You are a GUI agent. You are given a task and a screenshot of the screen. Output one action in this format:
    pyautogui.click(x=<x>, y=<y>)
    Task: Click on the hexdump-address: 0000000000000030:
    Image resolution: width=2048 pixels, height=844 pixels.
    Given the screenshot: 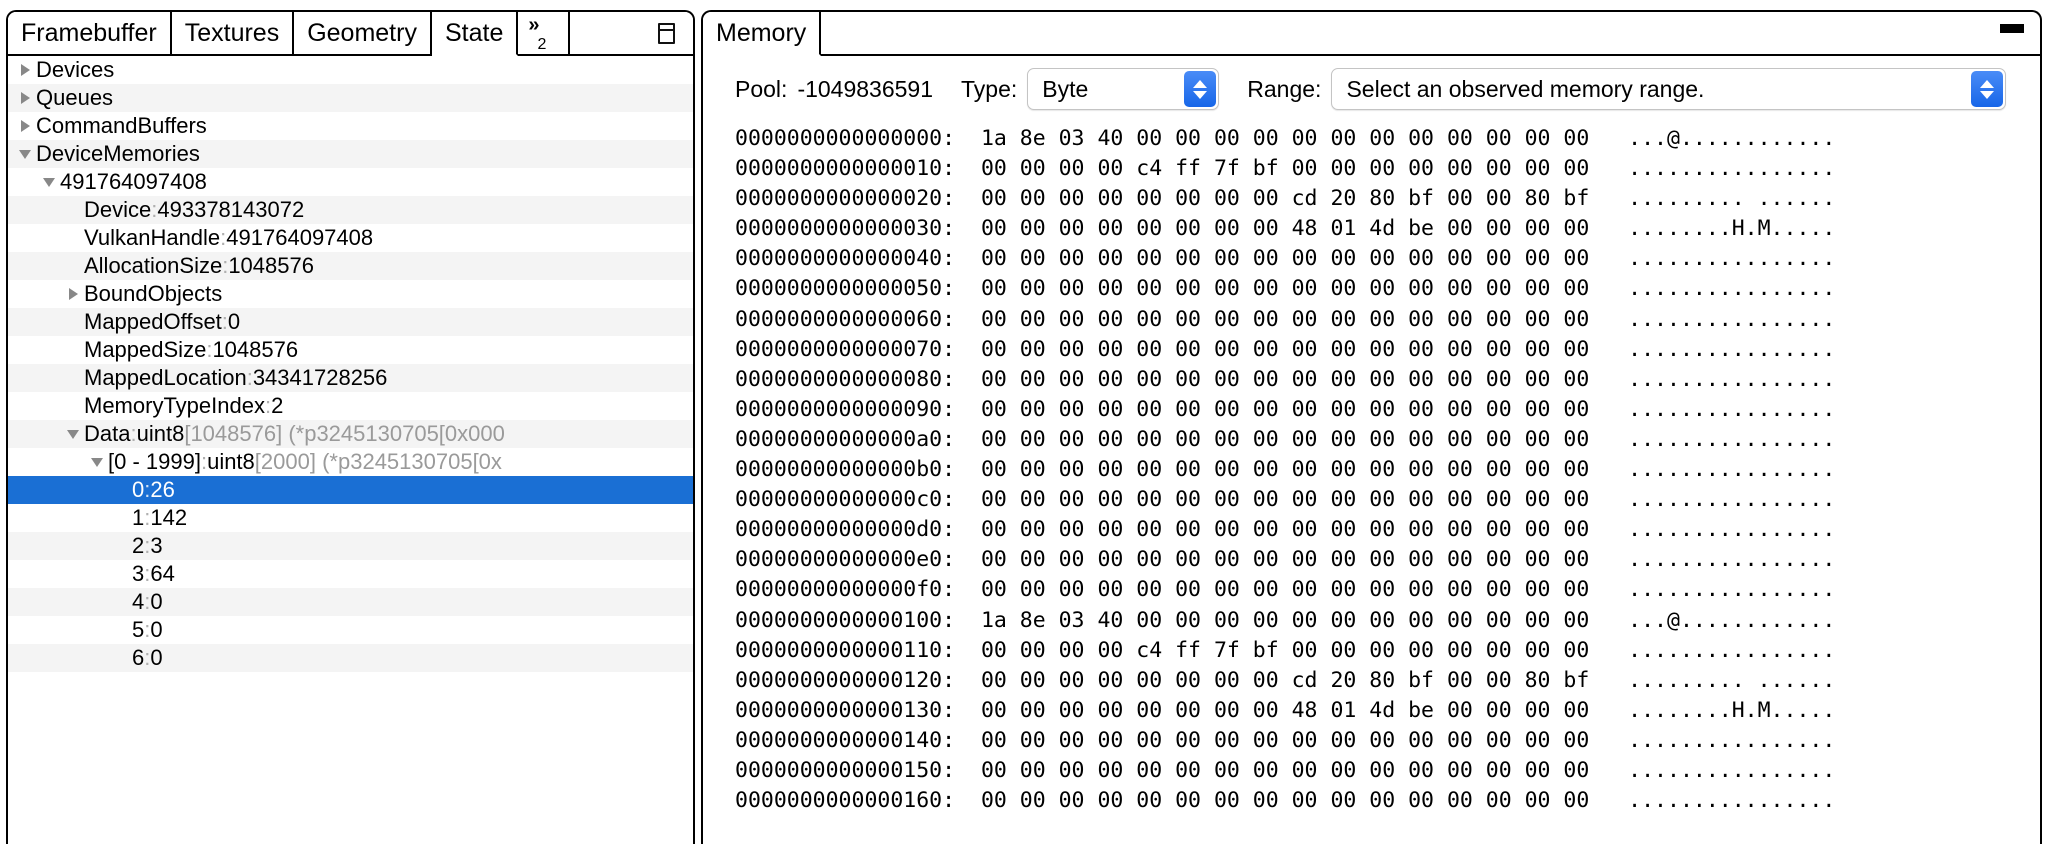 What is the action you would take?
    pyautogui.click(x=845, y=229)
    